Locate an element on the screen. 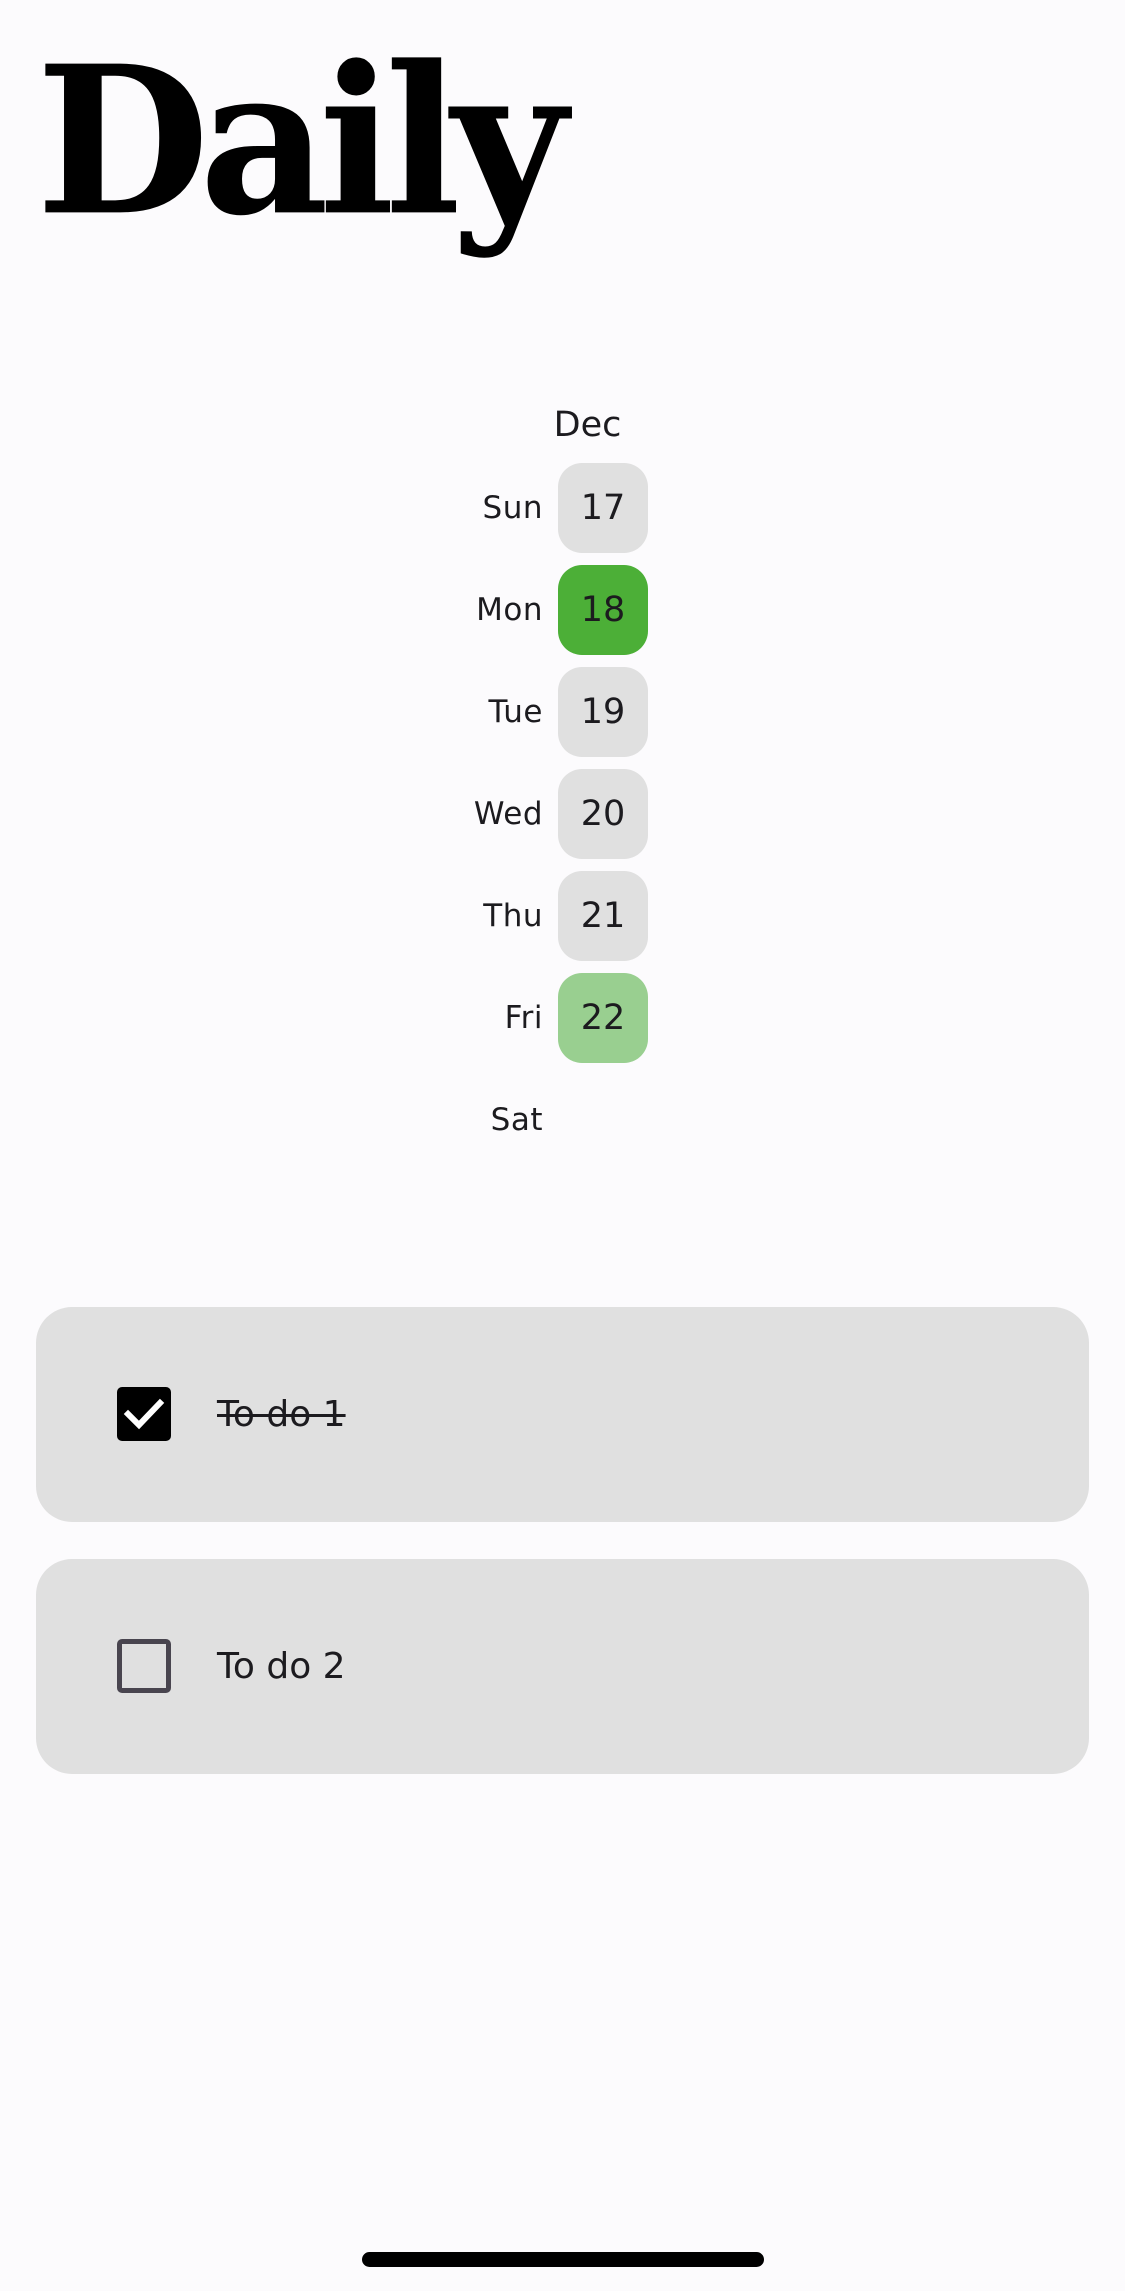 The height and width of the screenshot is (2291, 1125). date-chip-19: 19 is located at coordinates (603, 712).